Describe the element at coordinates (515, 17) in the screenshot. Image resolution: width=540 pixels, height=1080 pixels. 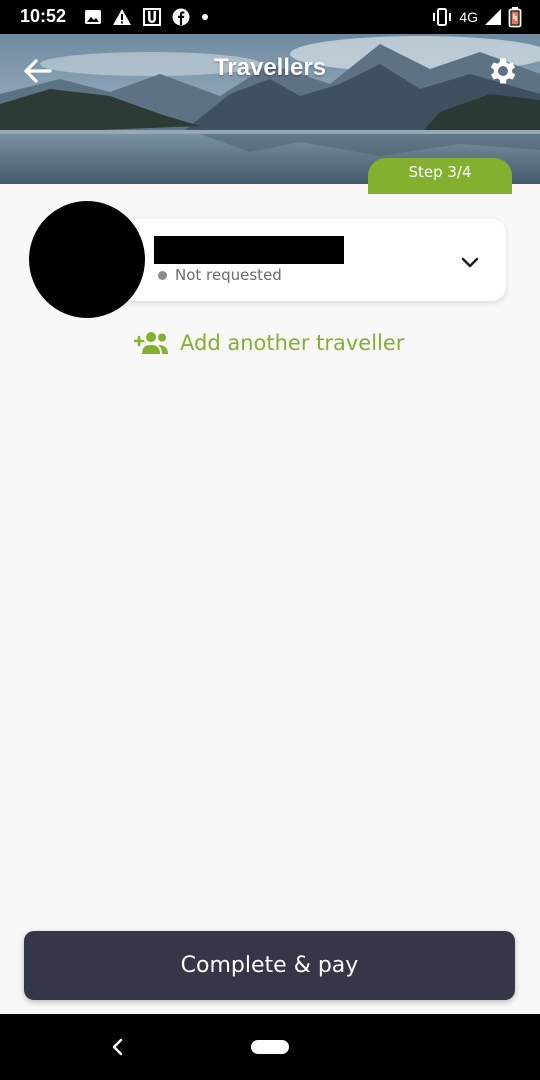
I see `battery-icon` at that location.